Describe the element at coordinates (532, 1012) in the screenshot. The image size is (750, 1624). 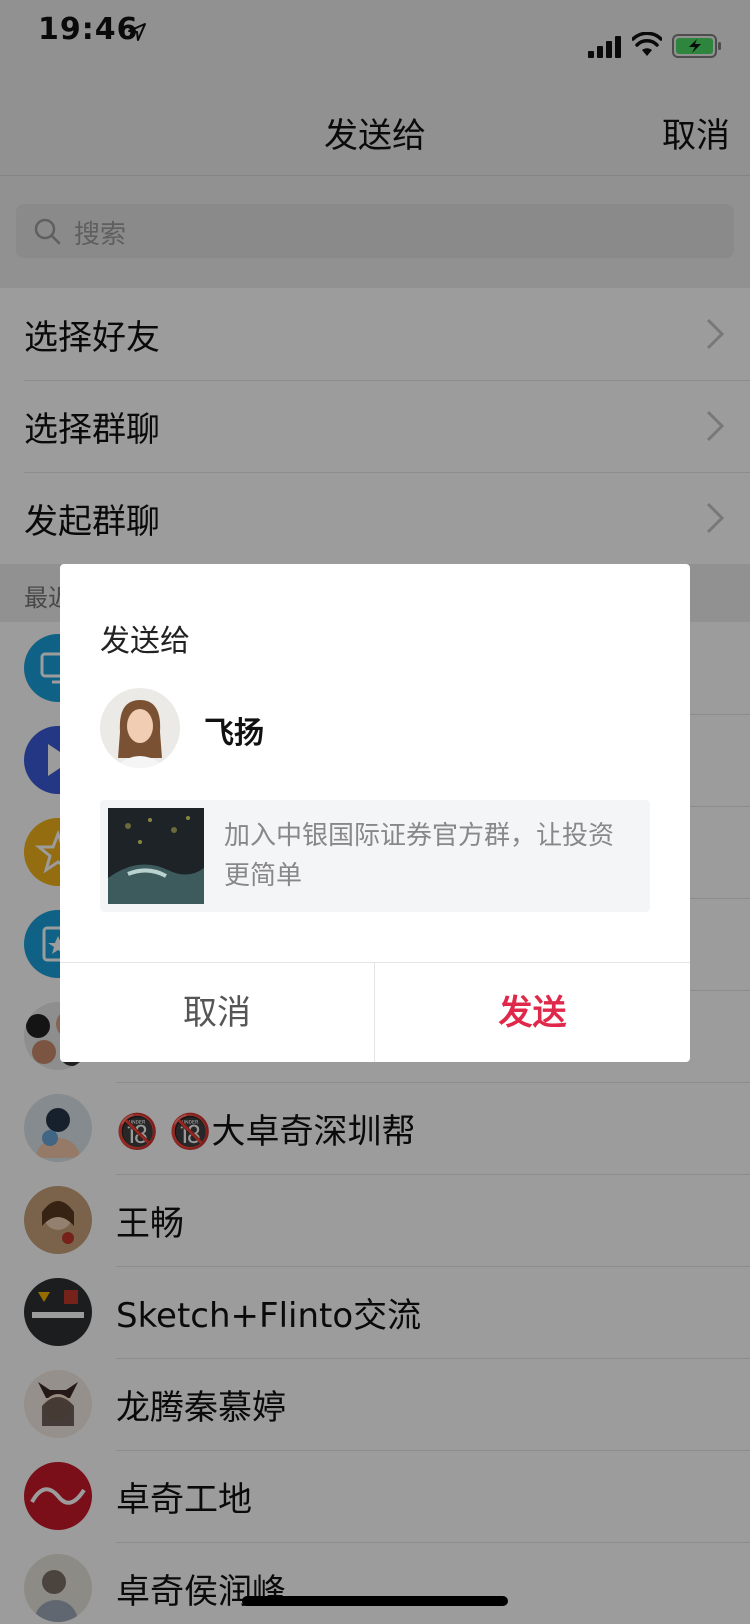
I see `send-button: 发送` at that location.